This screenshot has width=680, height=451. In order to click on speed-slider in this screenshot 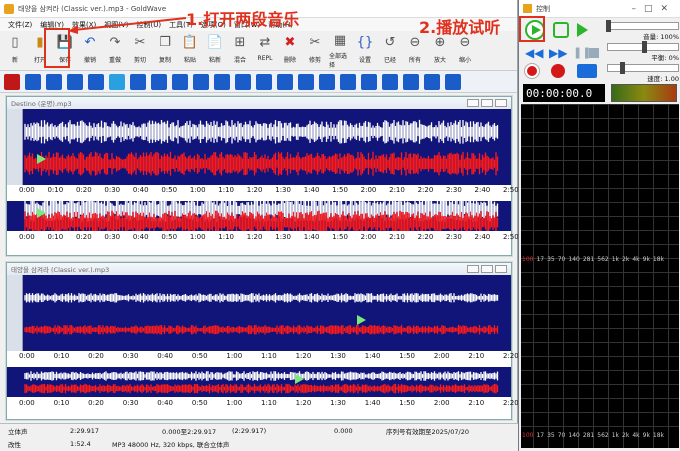, I will do `click(643, 68)`.